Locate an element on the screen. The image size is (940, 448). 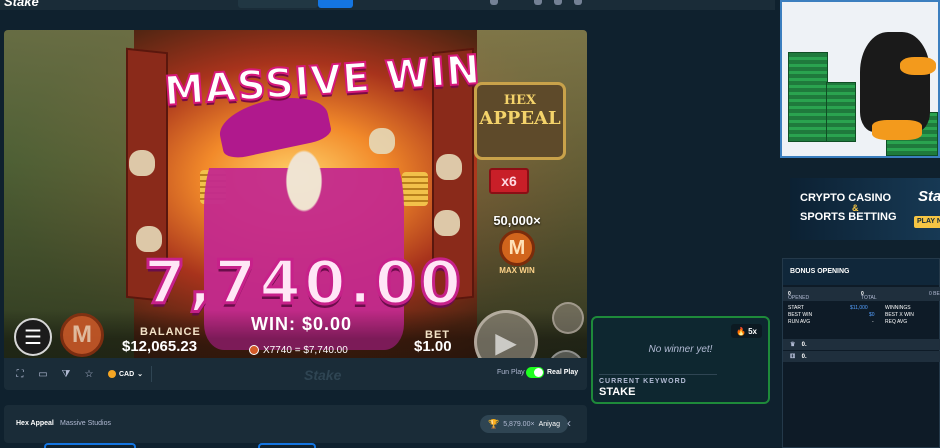
multiplier-streak-badge: 🔥 5x is located at coordinates (746, 331).